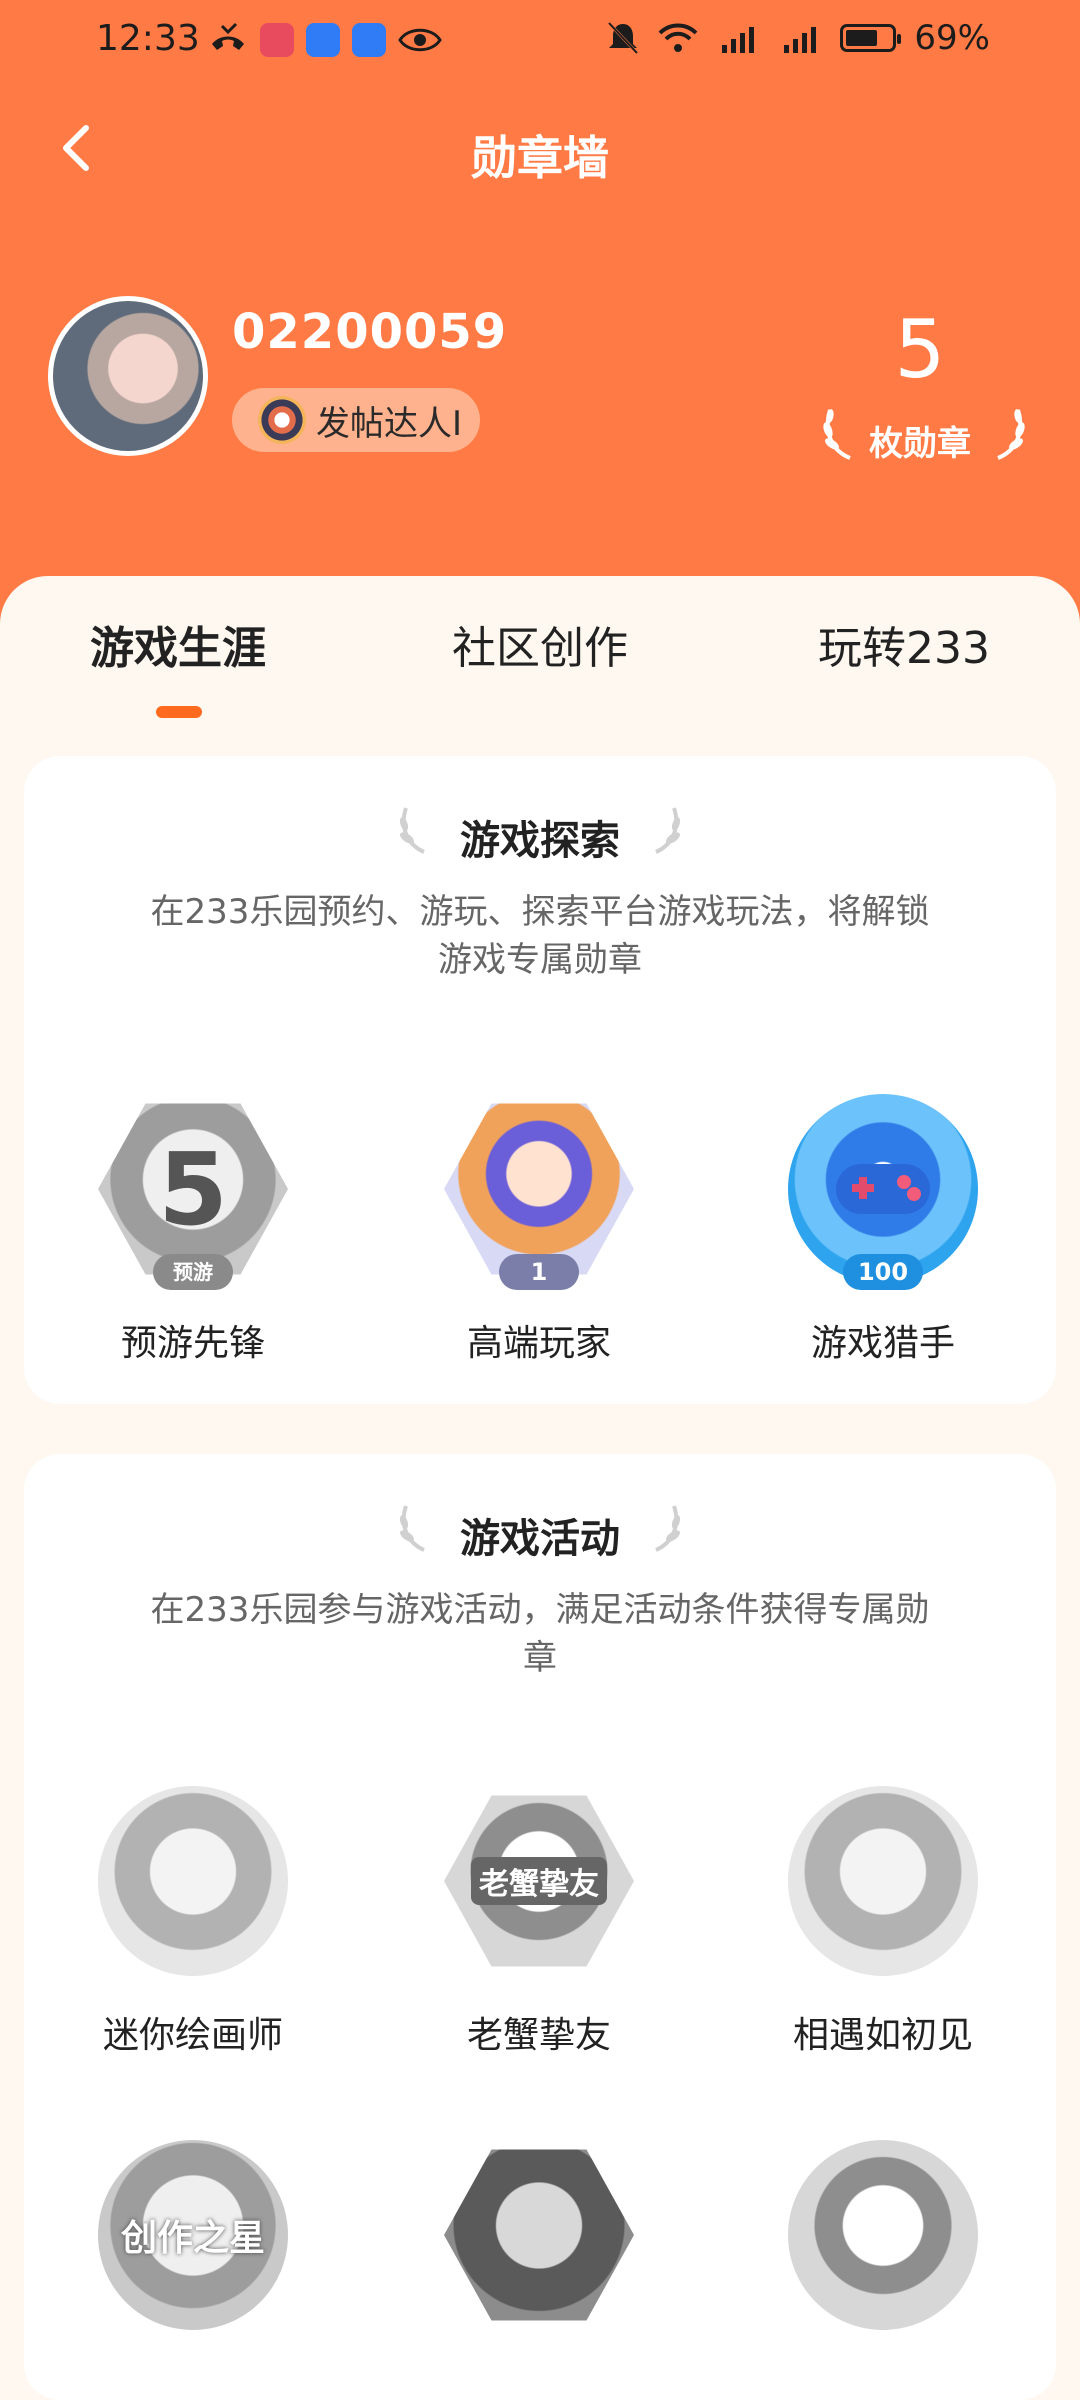 This screenshot has width=1080, height=2400. I want to click on missed-call-icon, so click(228, 36).